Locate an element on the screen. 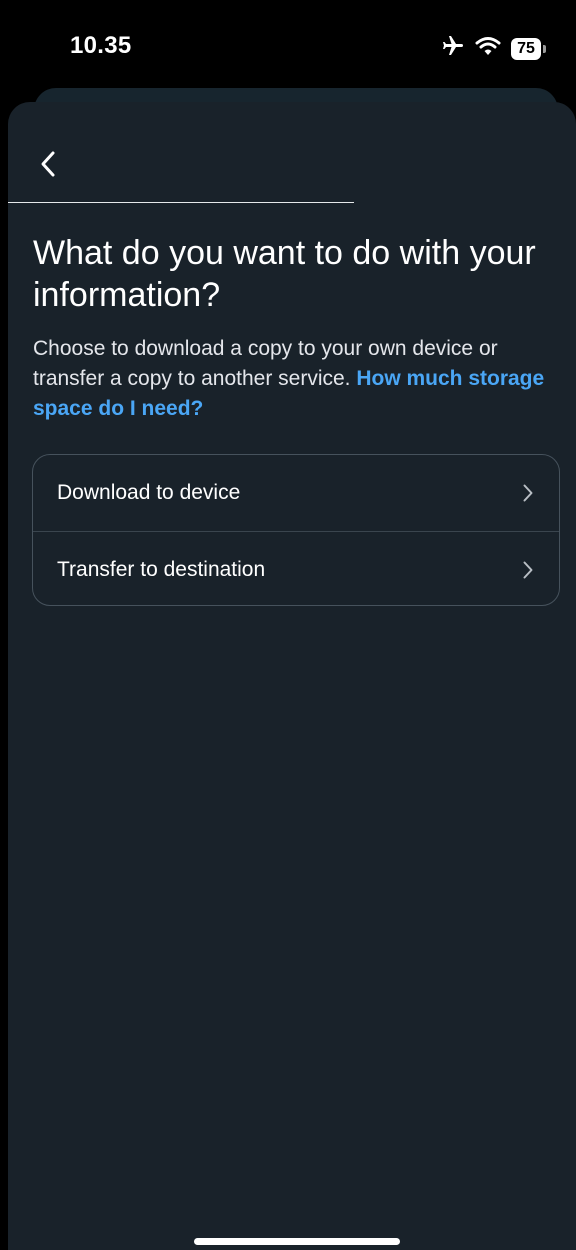 The image size is (576, 1250). option-label: Transfer to destination is located at coordinates (161, 569).